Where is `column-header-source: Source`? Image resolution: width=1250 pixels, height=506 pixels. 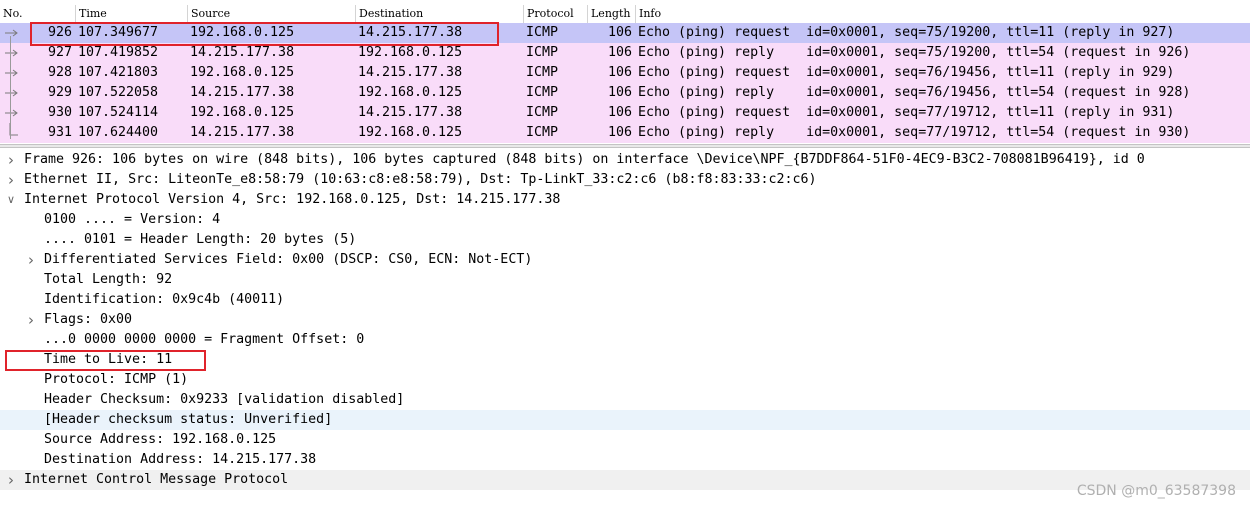
column-header-source: Source is located at coordinates (271, 14).